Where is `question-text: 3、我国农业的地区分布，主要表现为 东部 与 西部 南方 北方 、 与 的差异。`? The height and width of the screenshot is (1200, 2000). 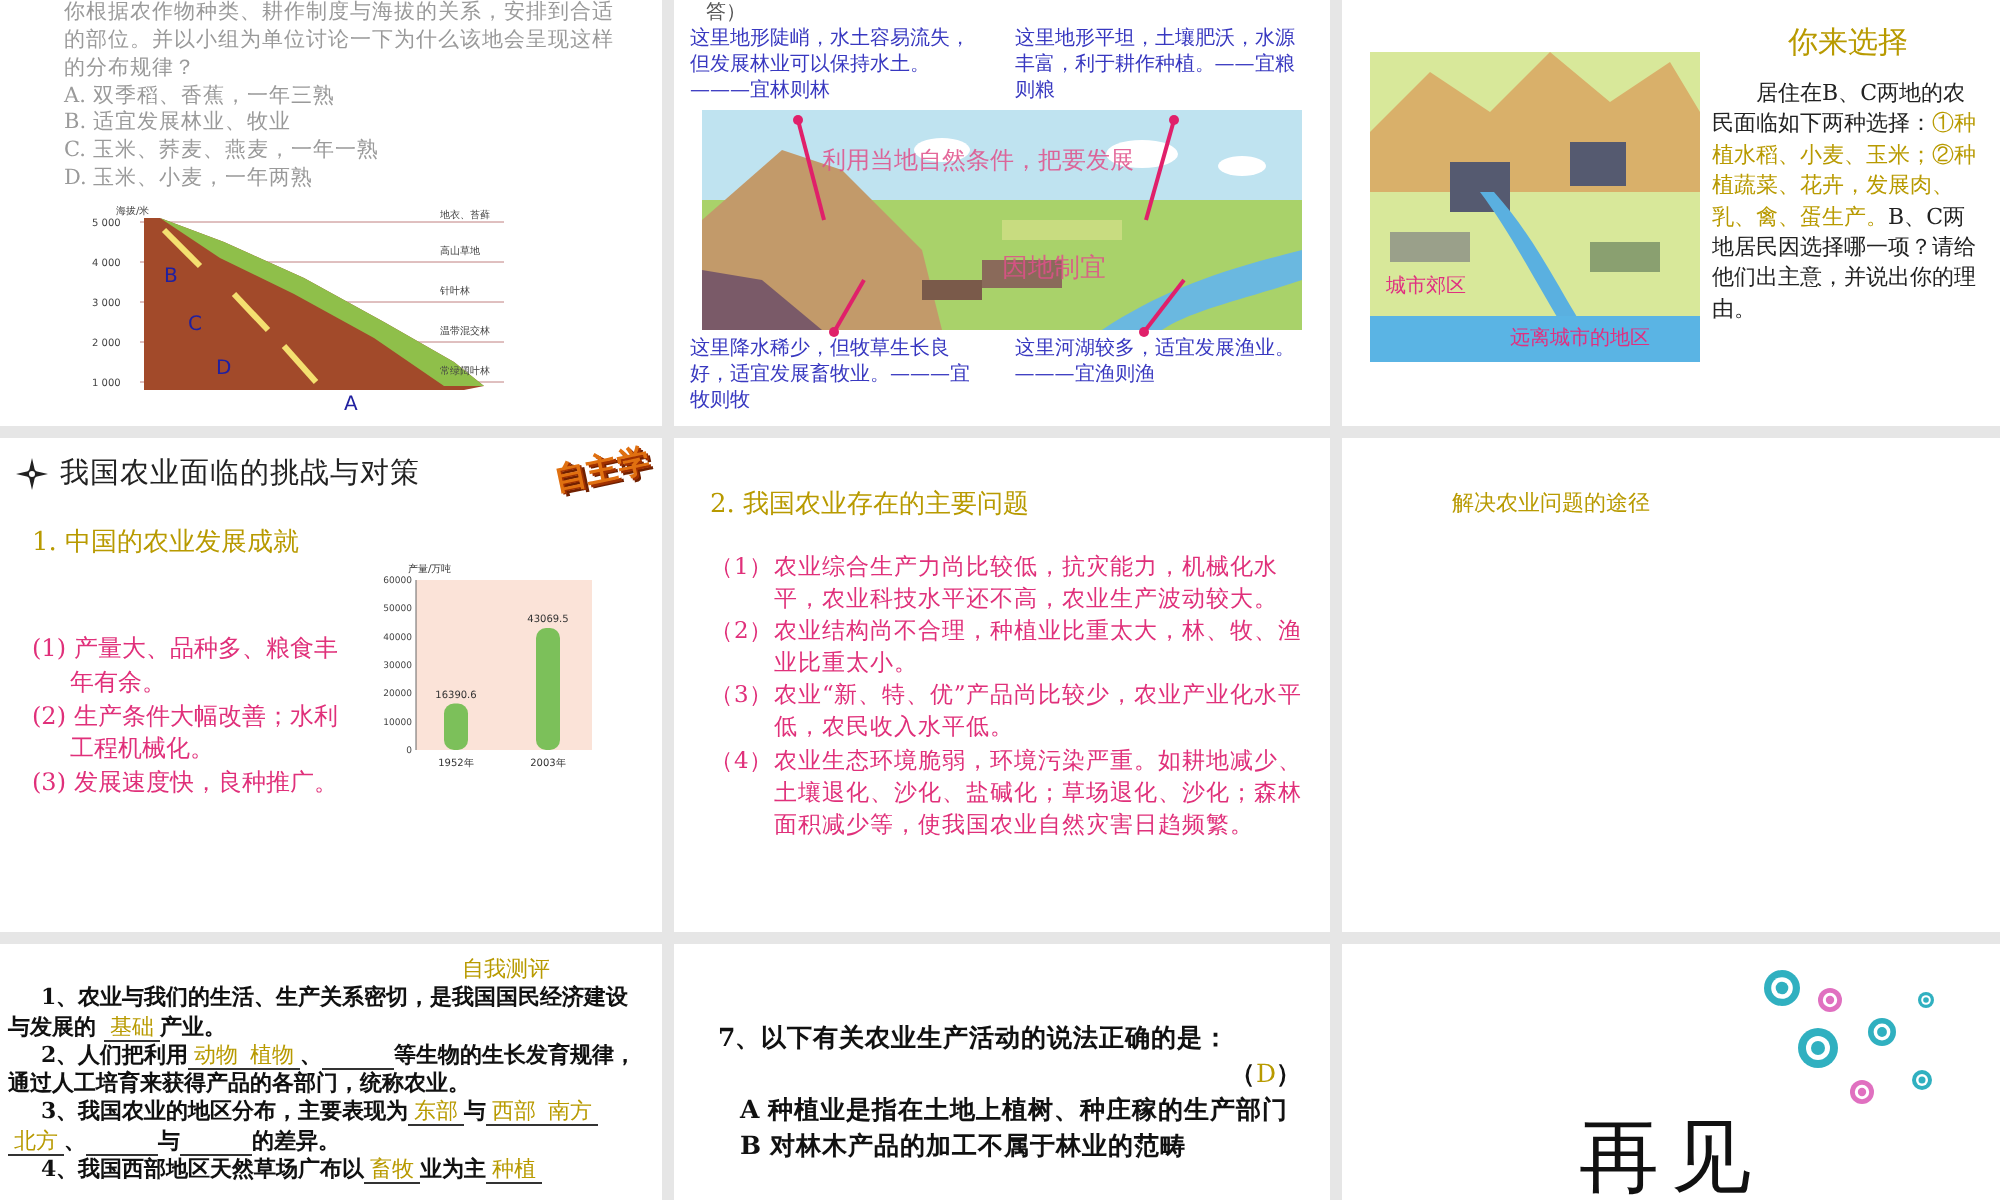 question-text: 3、我国农业的地区分布，主要表现为 东部 与 西部 南方 北方 、 与 的差异。 is located at coordinates (329, 1127).